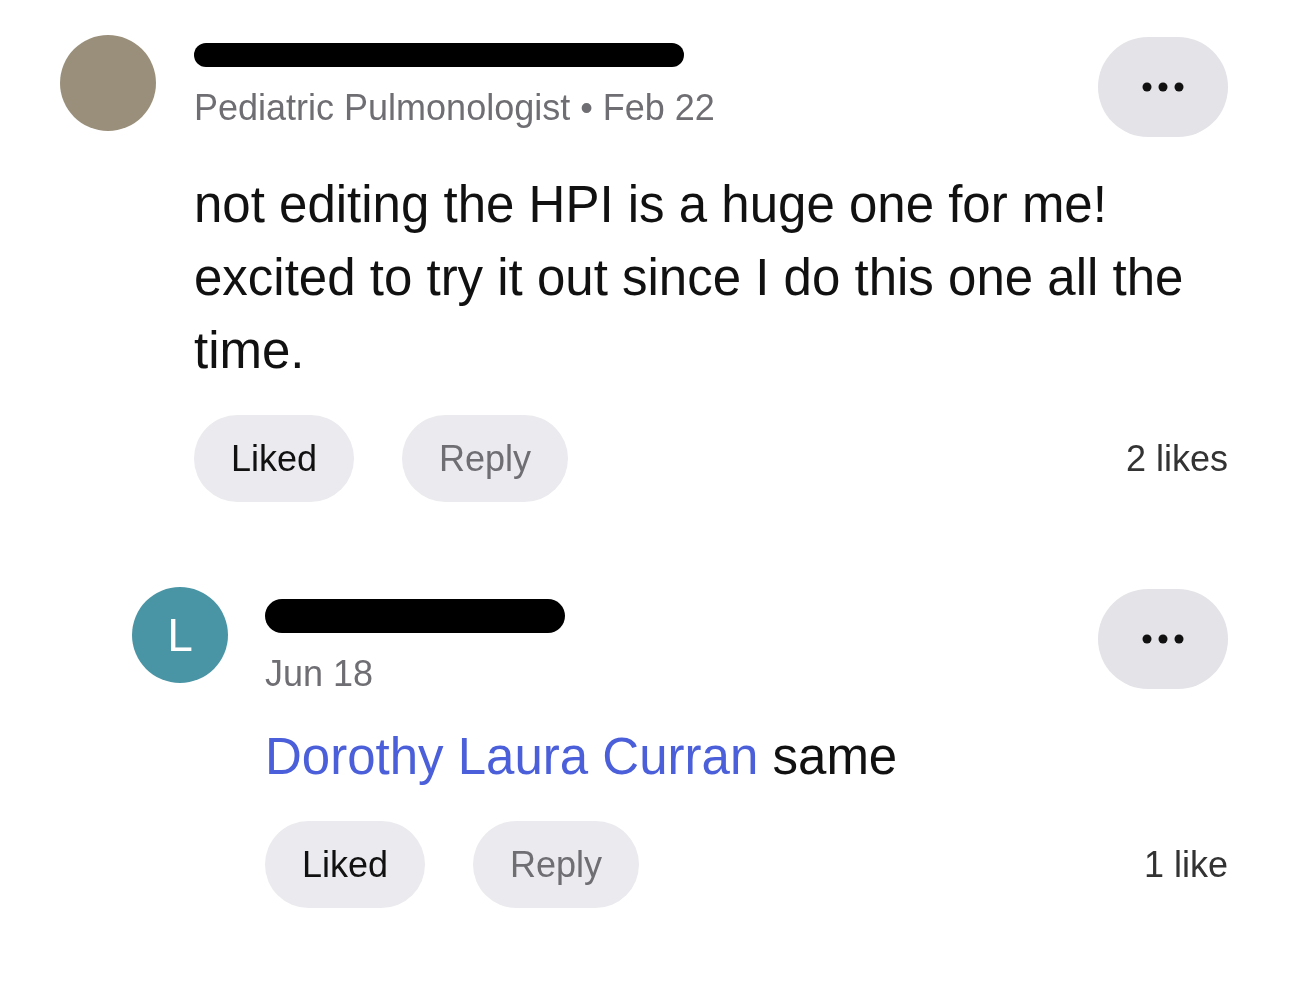 The height and width of the screenshot is (987, 1290). What do you see at coordinates (1176, 458) in the screenshot?
I see `like-count: 2 likes` at bounding box center [1176, 458].